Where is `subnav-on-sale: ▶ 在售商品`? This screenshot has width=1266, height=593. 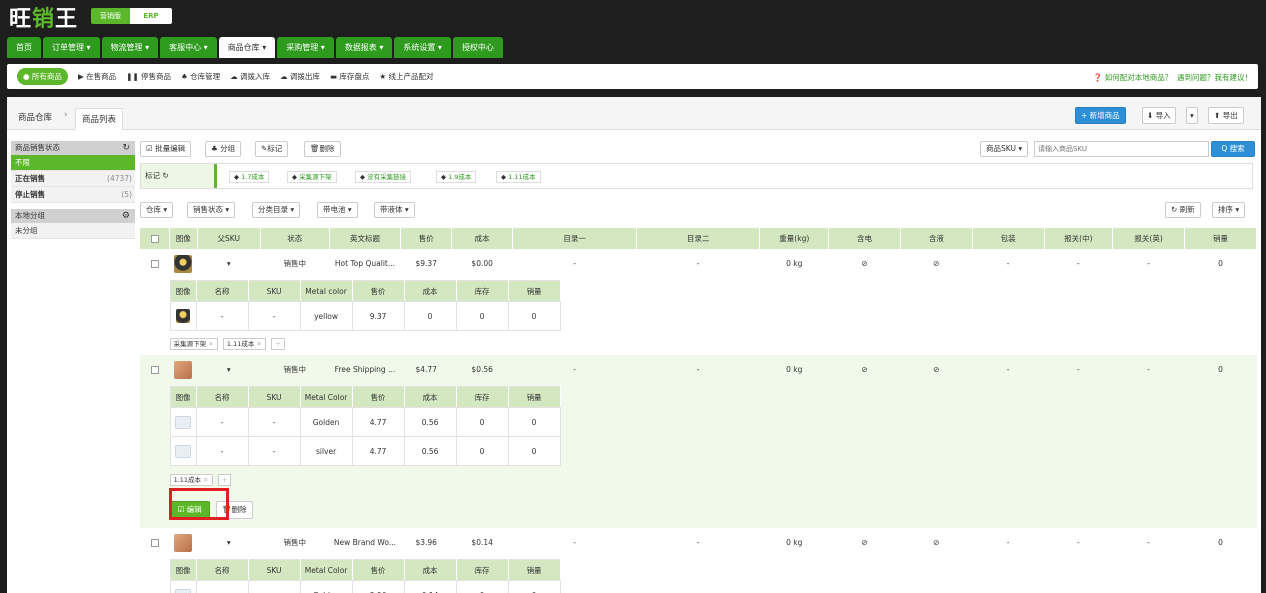
subnav-on-sale: ▶ 在售商品 is located at coordinates (97, 76).